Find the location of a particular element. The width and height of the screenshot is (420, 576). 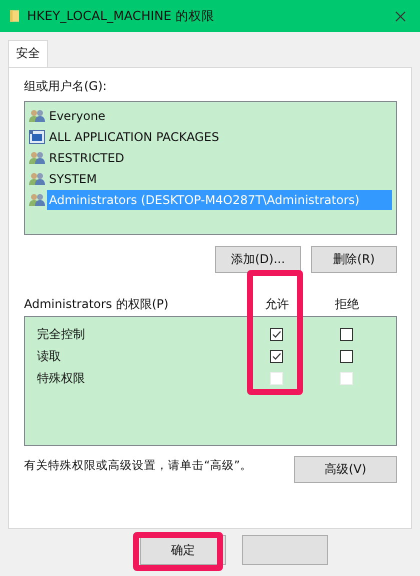

package-icon is located at coordinates (37, 137).